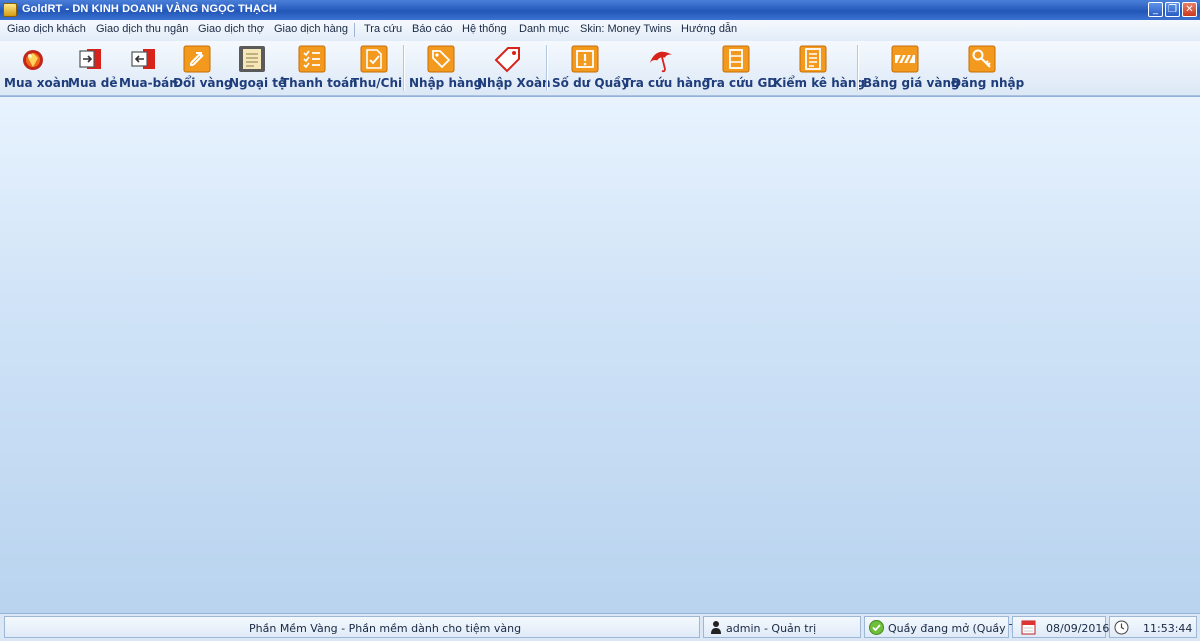 This screenshot has height=641, width=1200. What do you see at coordinates (33, 60) in the screenshot?
I see `diamond-icon` at bounding box center [33, 60].